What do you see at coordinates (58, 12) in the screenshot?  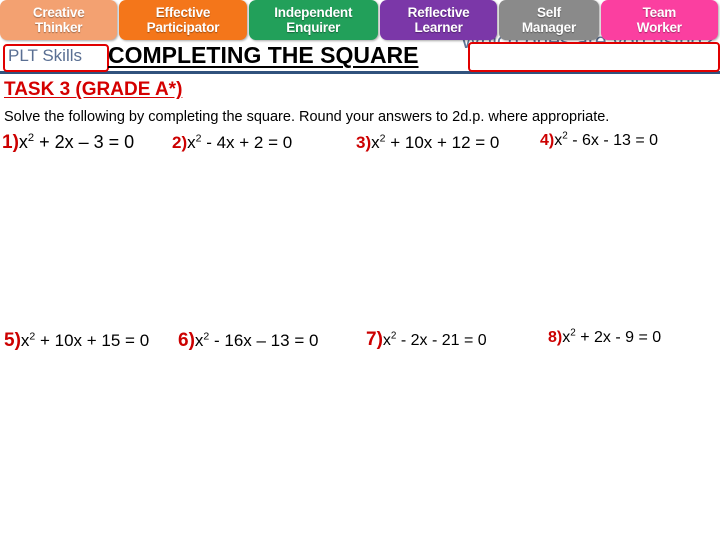 I see `plt-tab-label-line1: Creative` at bounding box center [58, 12].